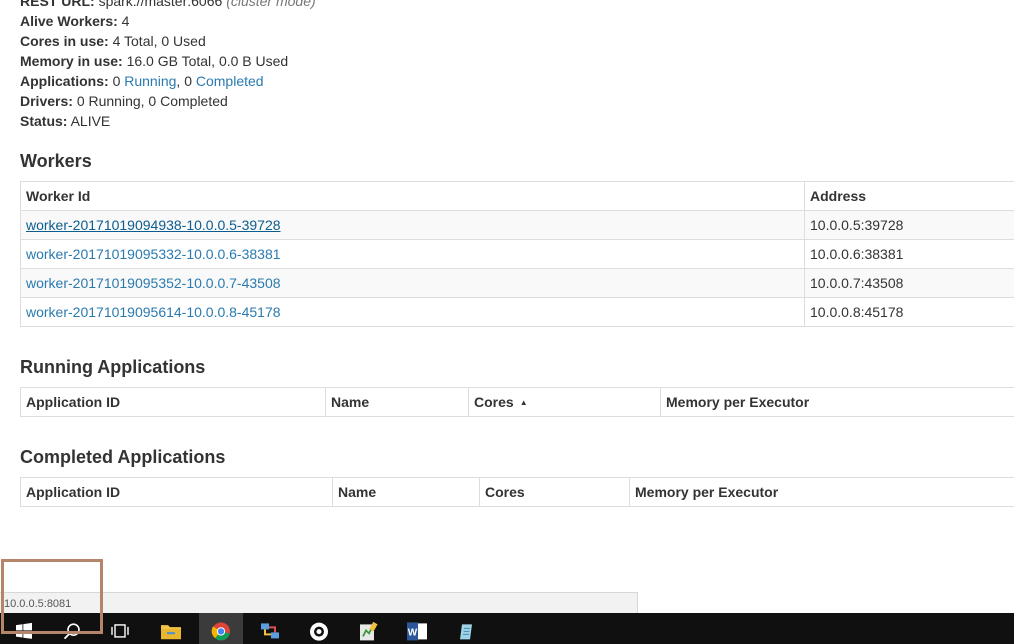 Image resolution: width=1014 pixels, height=644 pixels. What do you see at coordinates (125, 21) in the screenshot?
I see `alive-workers-value: 4` at bounding box center [125, 21].